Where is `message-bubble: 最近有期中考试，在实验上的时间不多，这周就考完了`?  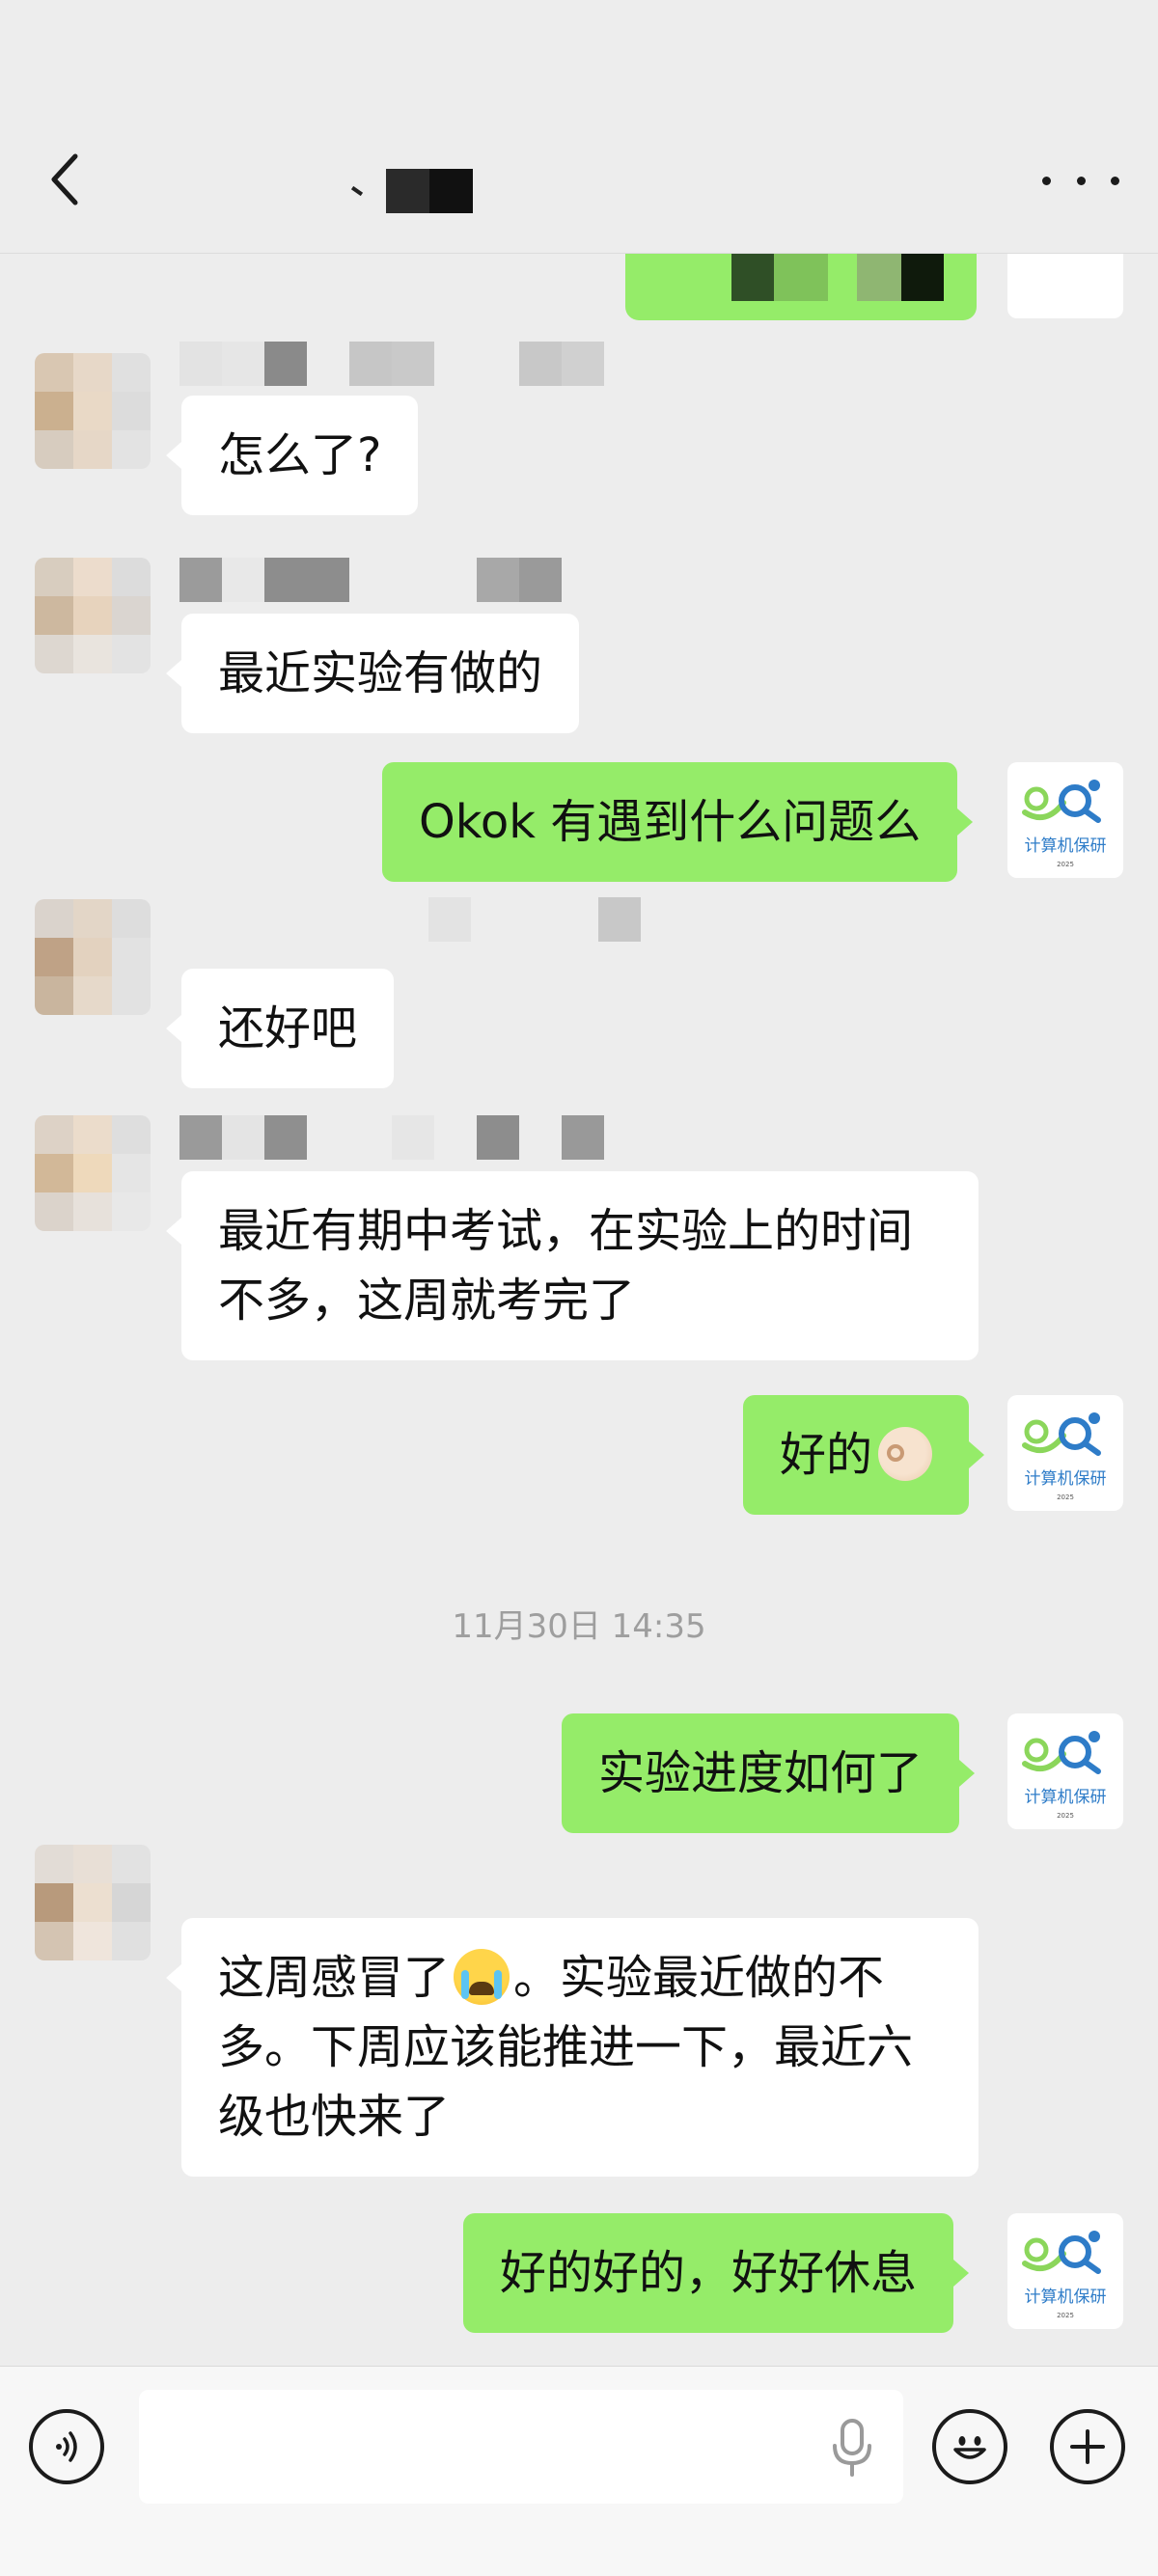 message-bubble: 最近有期中考试，在实验上的时间不多，这周就考完了 is located at coordinates (572, 1265).